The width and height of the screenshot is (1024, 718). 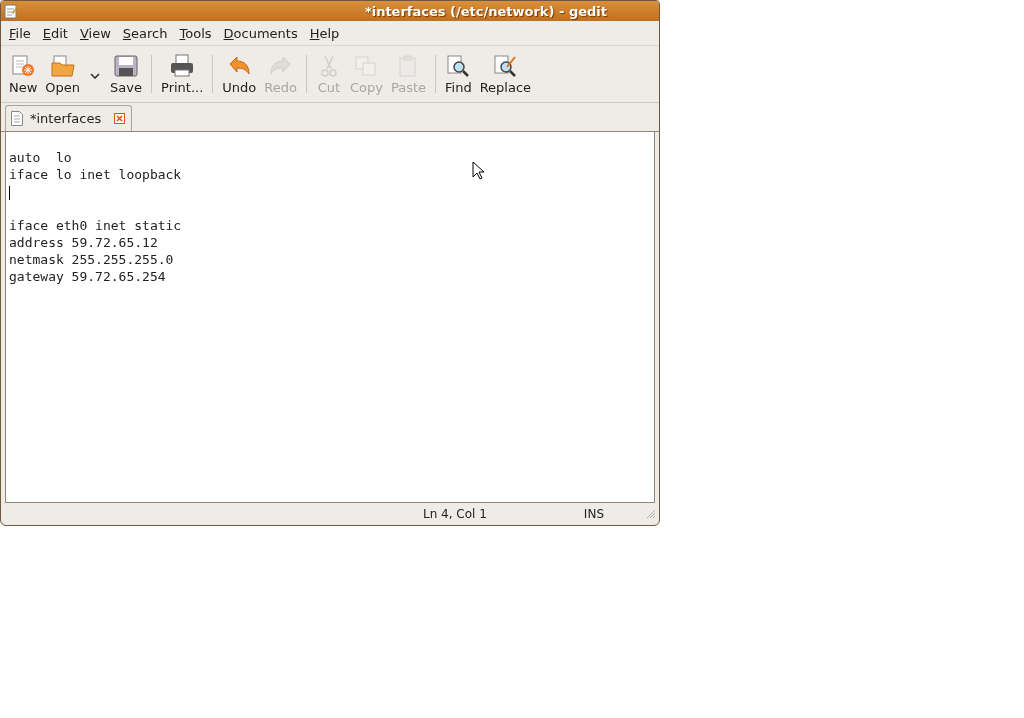 I want to click on tab-label: *interfaces, so click(x=66, y=118).